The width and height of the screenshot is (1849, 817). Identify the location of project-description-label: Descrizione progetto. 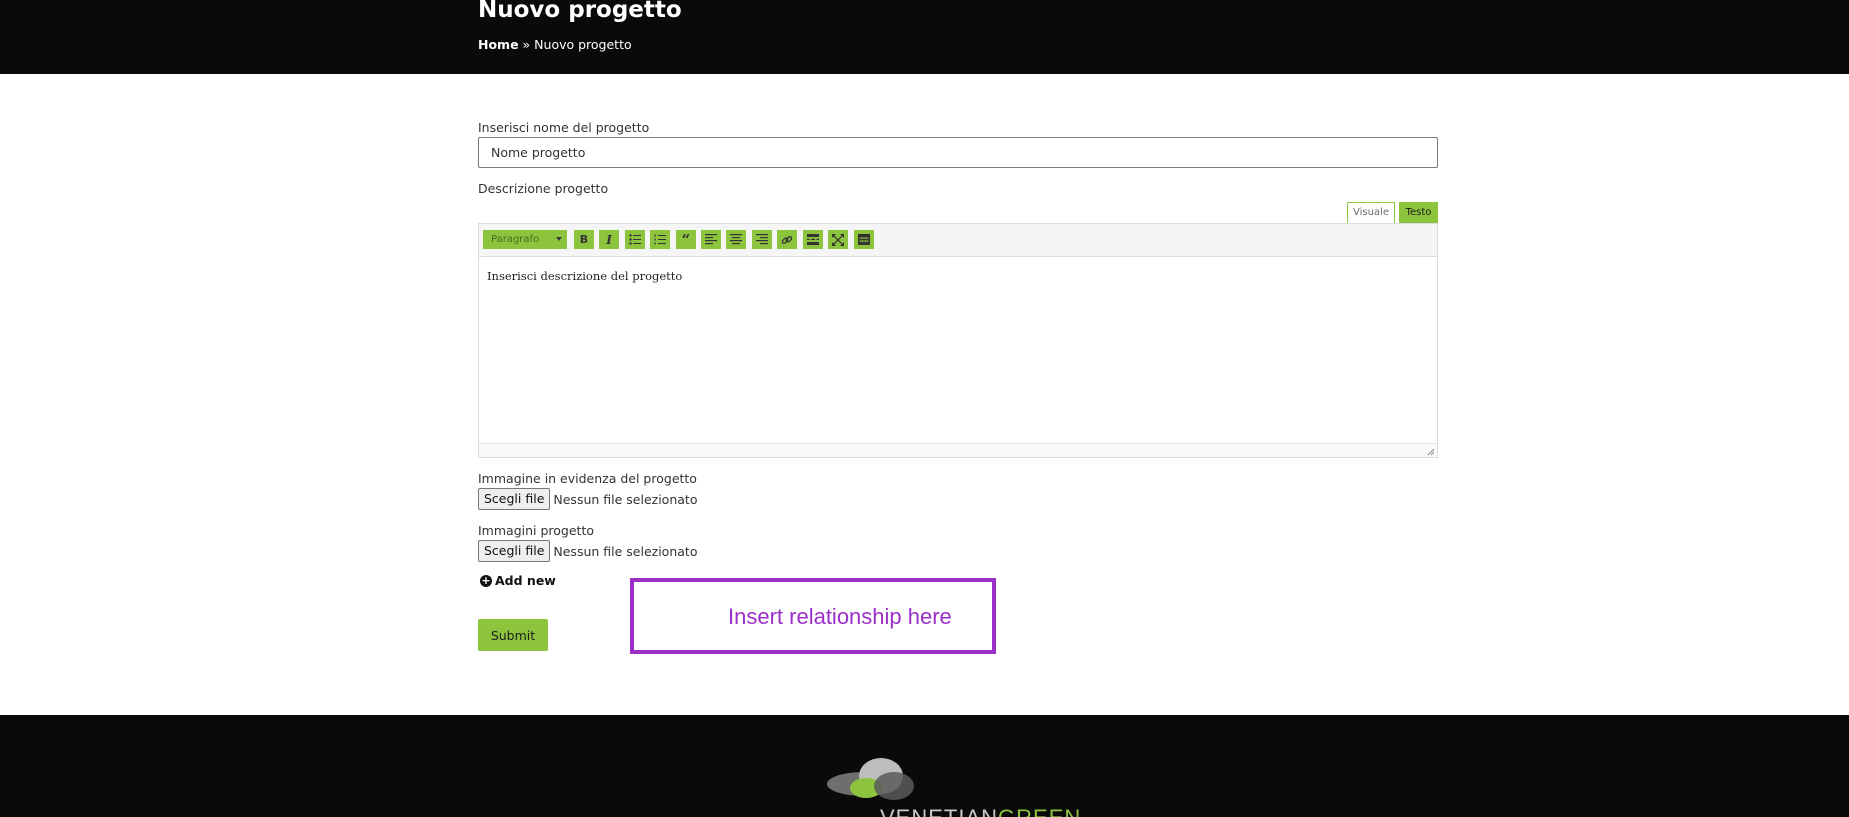
(543, 188).